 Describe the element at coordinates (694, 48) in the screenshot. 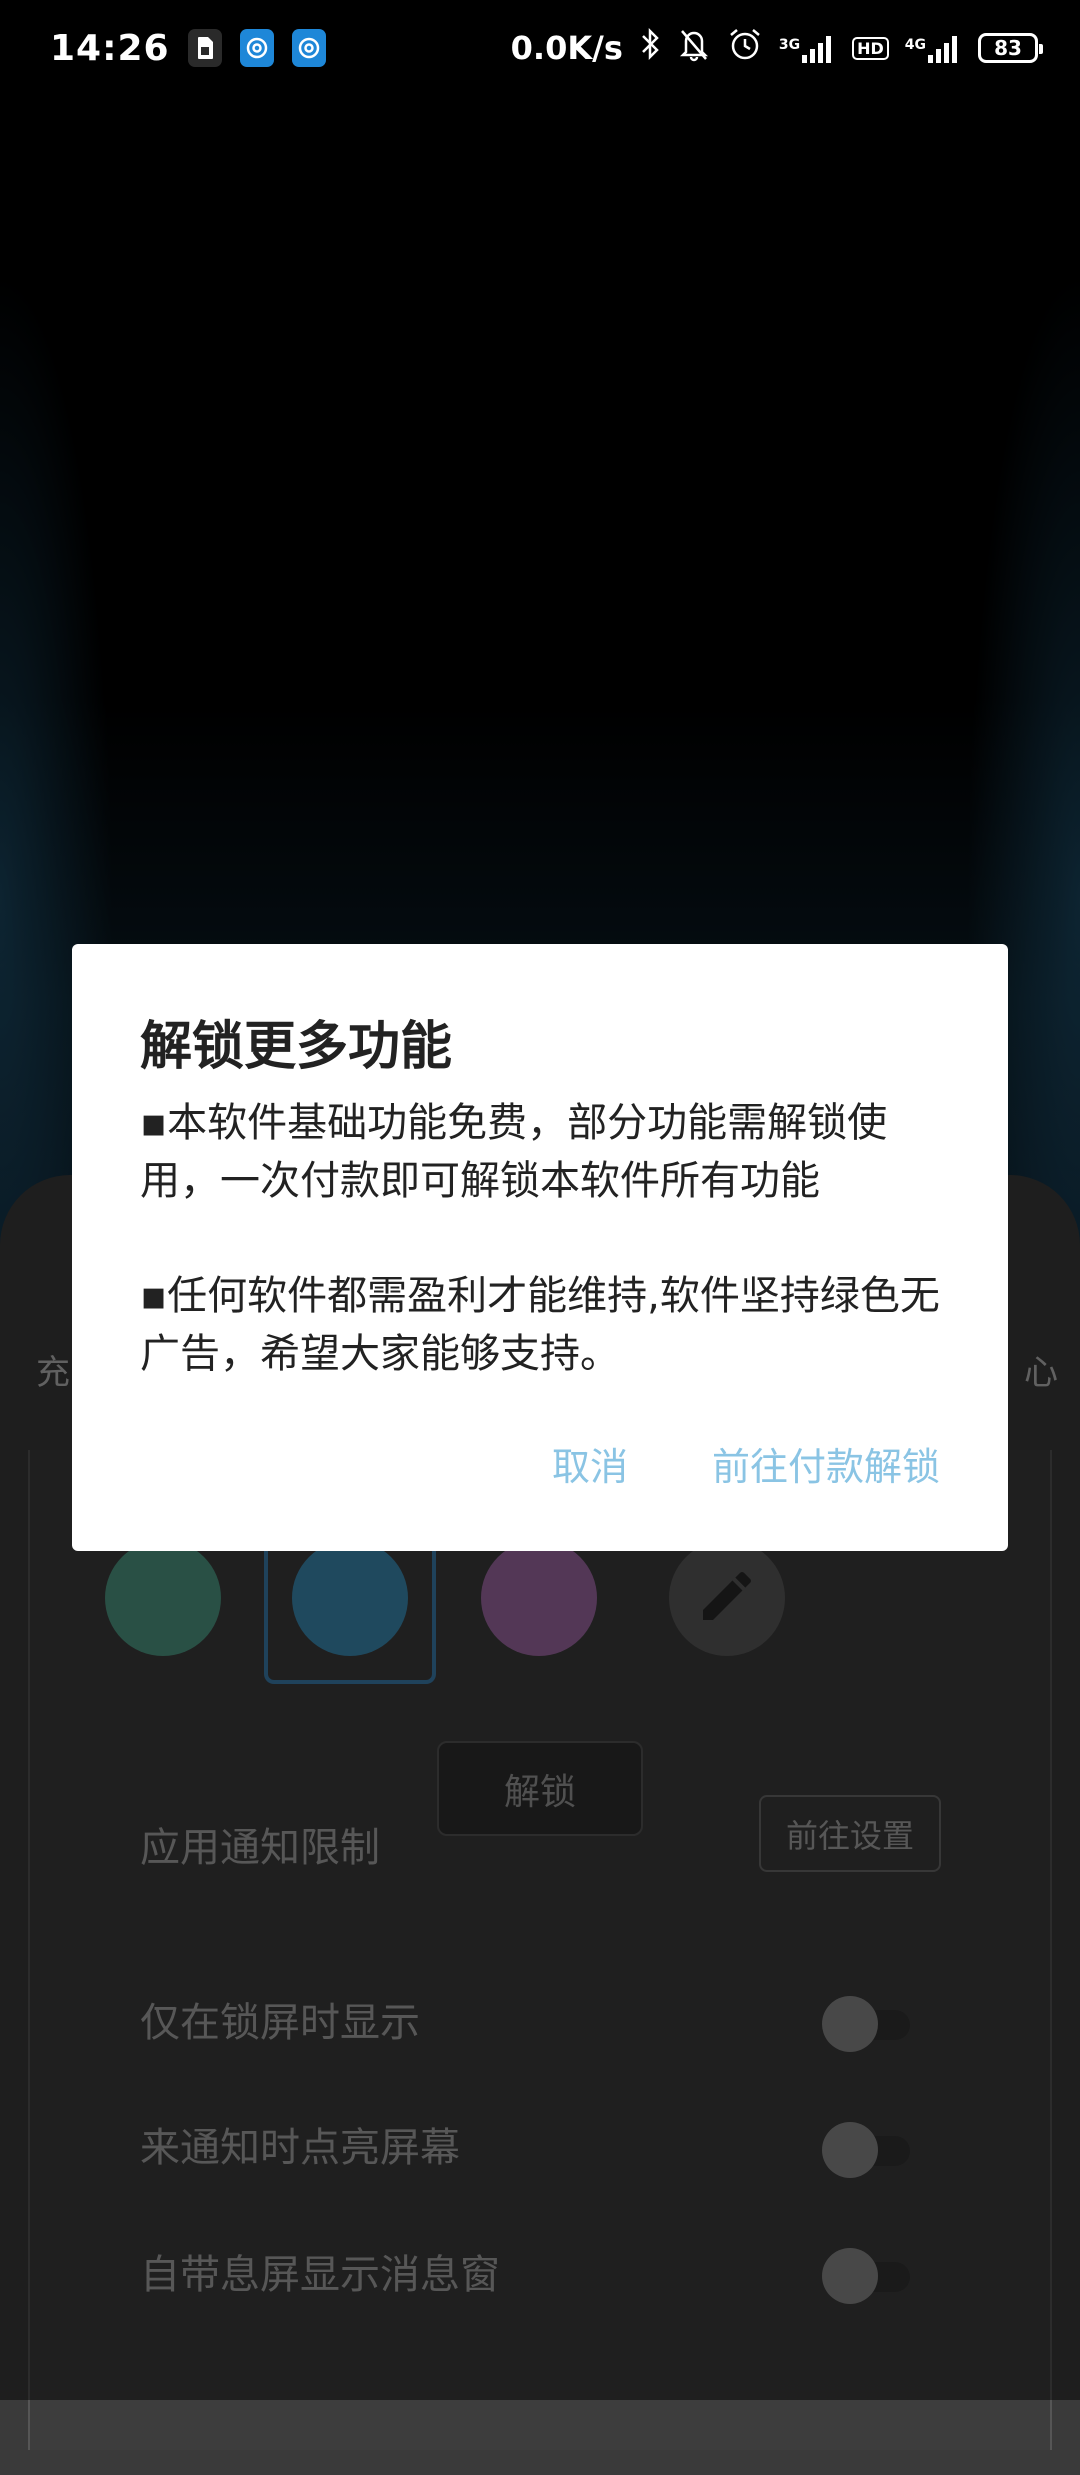

I see `mute-bell-icon` at that location.